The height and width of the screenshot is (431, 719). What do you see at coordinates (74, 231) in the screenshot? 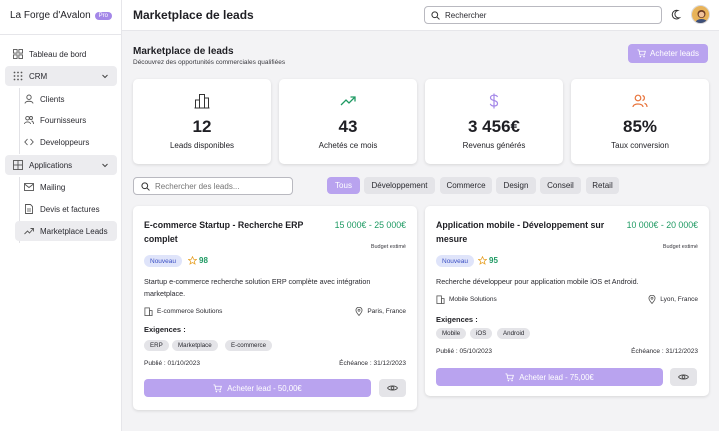
I see `sidebar-item-label: Marketplace Leads` at bounding box center [74, 231].